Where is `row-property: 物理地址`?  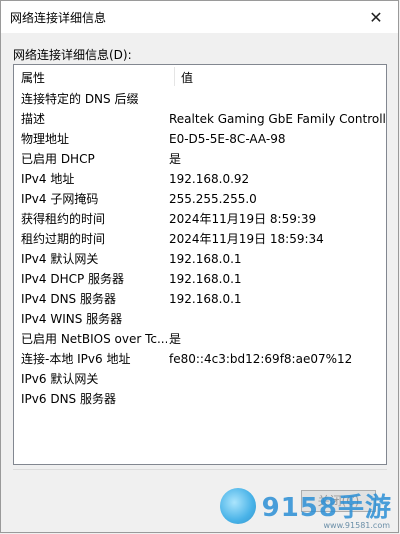 row-property: 物理地址 is located at coordinates (45, 139).